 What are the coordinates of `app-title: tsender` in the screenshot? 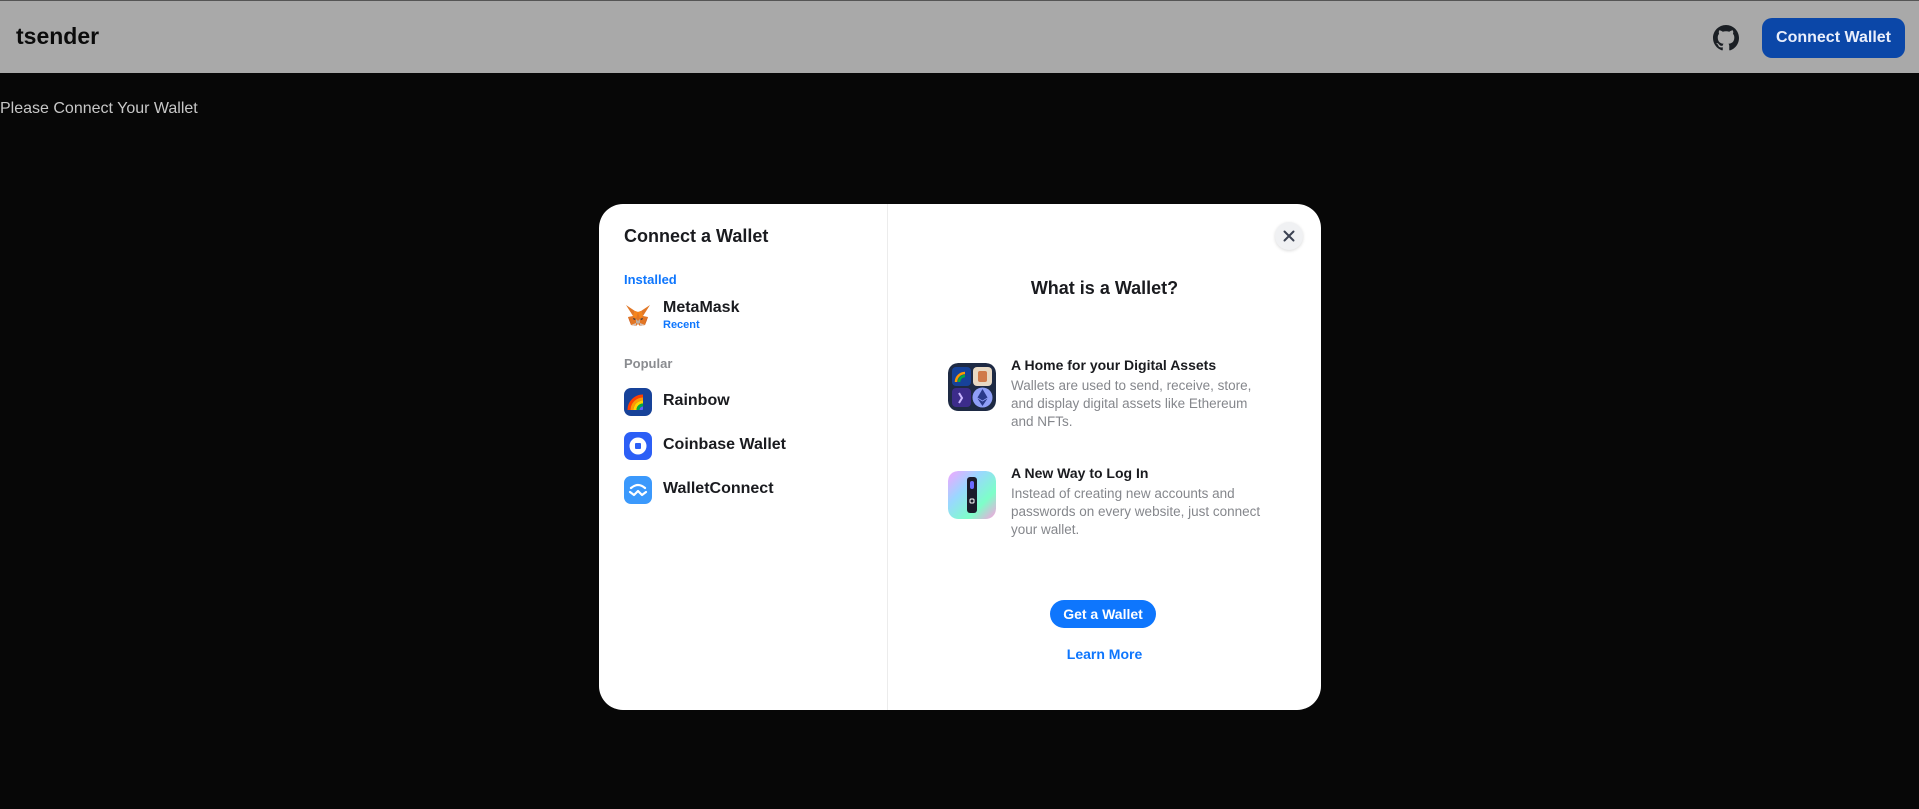 It's located at (58, 36).